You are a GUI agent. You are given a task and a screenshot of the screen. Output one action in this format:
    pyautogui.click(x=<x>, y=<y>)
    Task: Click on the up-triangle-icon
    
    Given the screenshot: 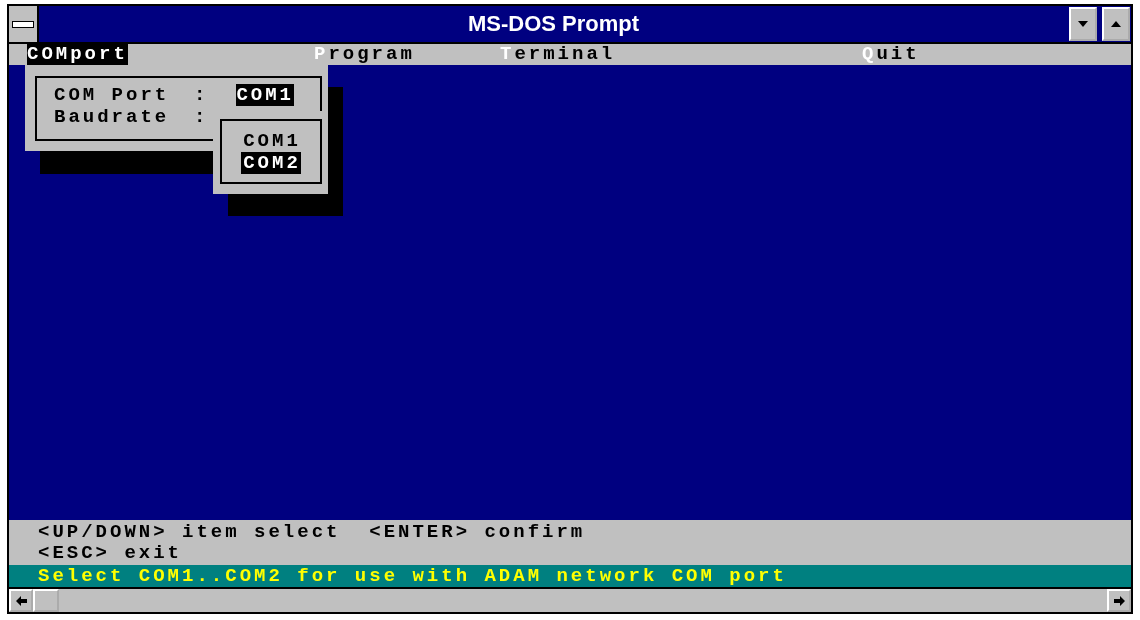 What is the action you would take?
    pyautogui.click(x=1116, y=24)
    